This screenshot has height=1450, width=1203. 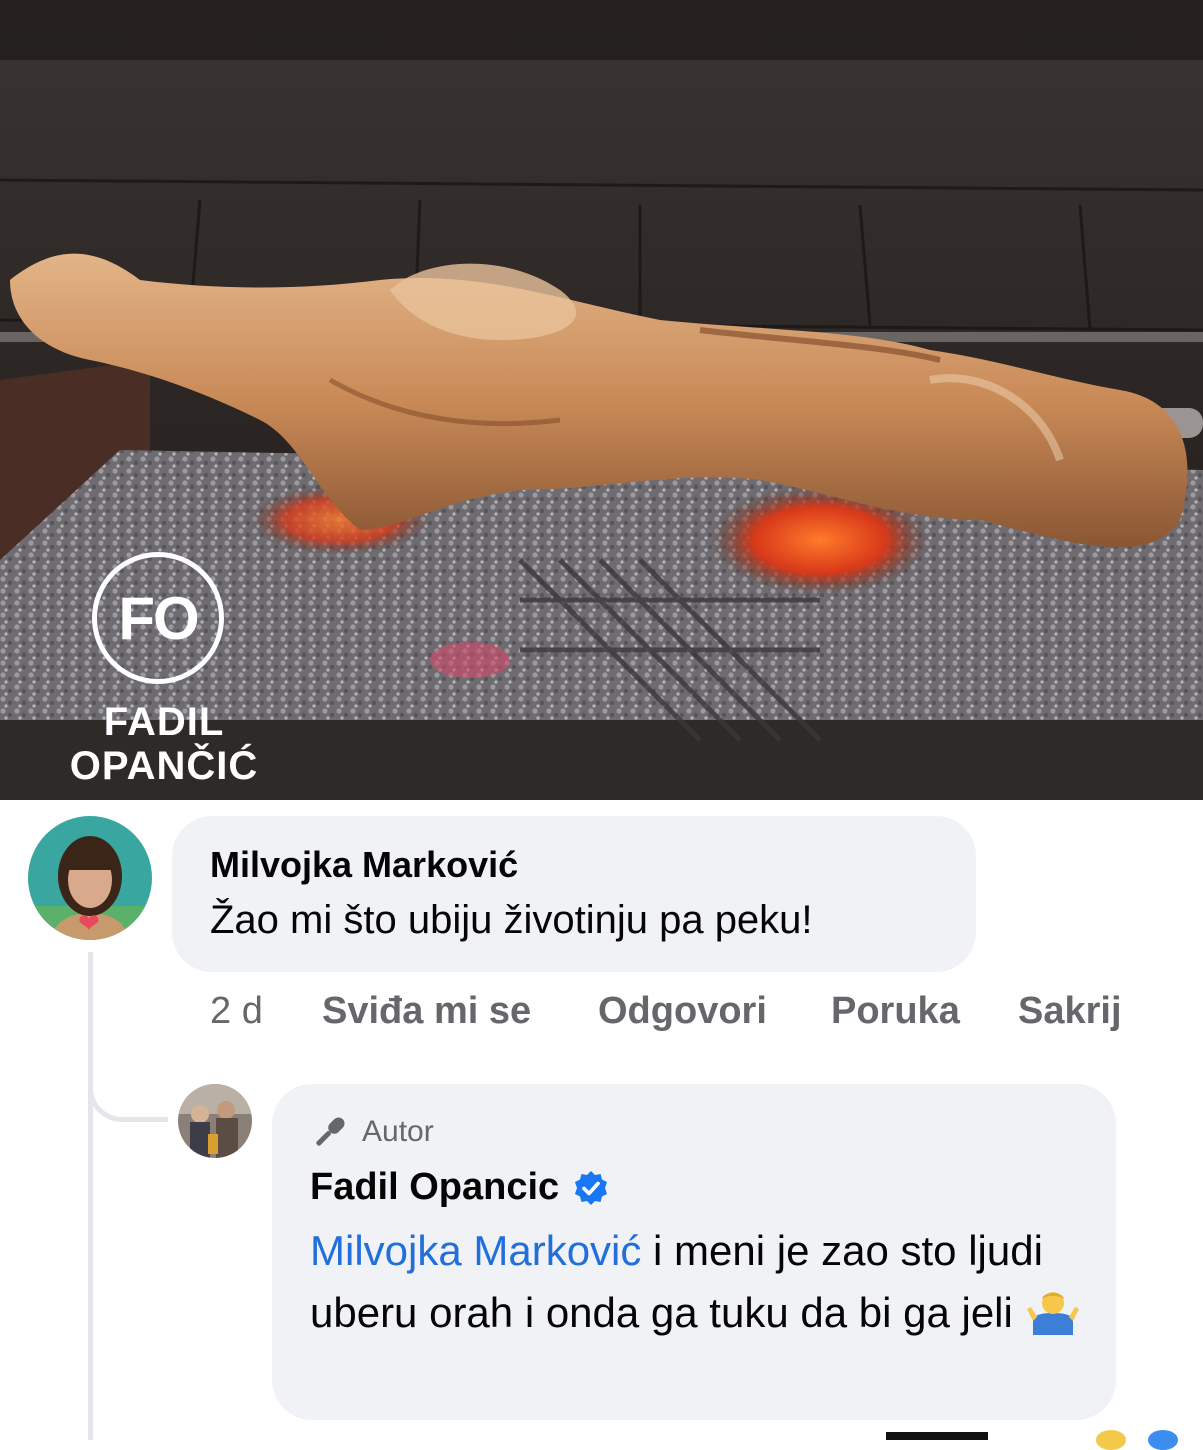 I want to click on microphone-icon, so click(x=330, y=1131).